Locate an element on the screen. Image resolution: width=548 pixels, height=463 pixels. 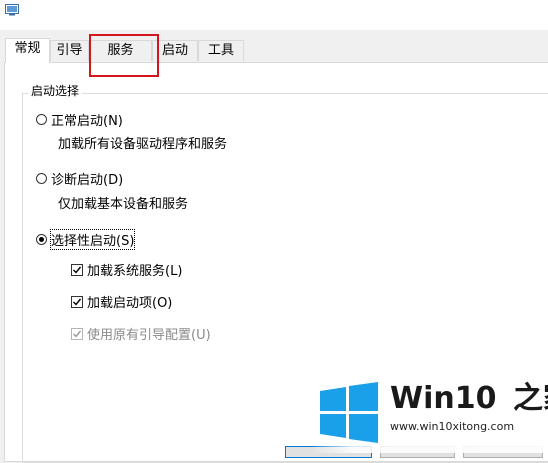
startup-selection-title: 启动选择 is located at coordinates (55, 90).